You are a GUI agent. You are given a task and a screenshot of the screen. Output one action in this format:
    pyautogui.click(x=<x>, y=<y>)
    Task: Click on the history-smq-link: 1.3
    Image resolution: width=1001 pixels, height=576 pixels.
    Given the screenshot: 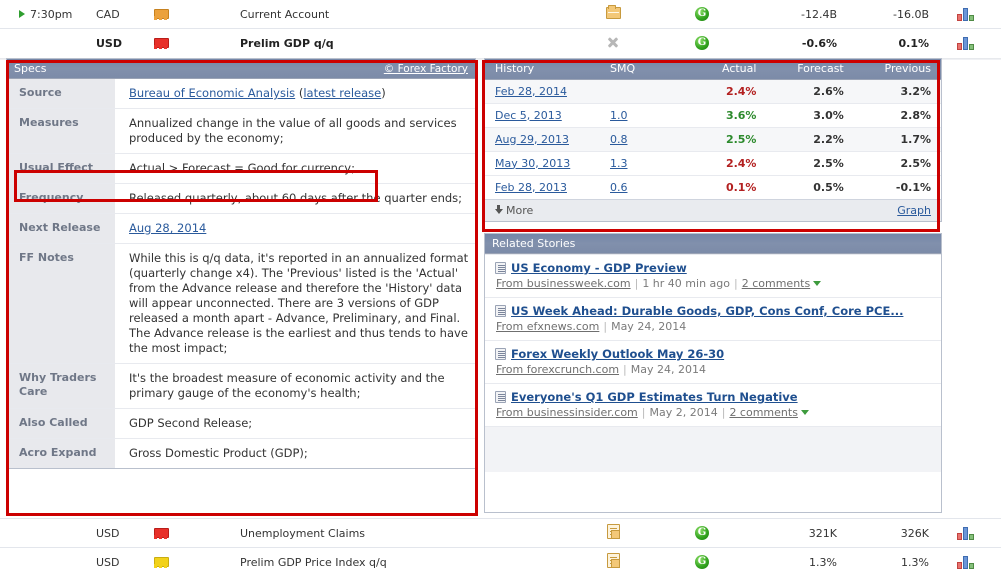 What is the action you would take?
    pyautogui.click(x=619, y=163)
    